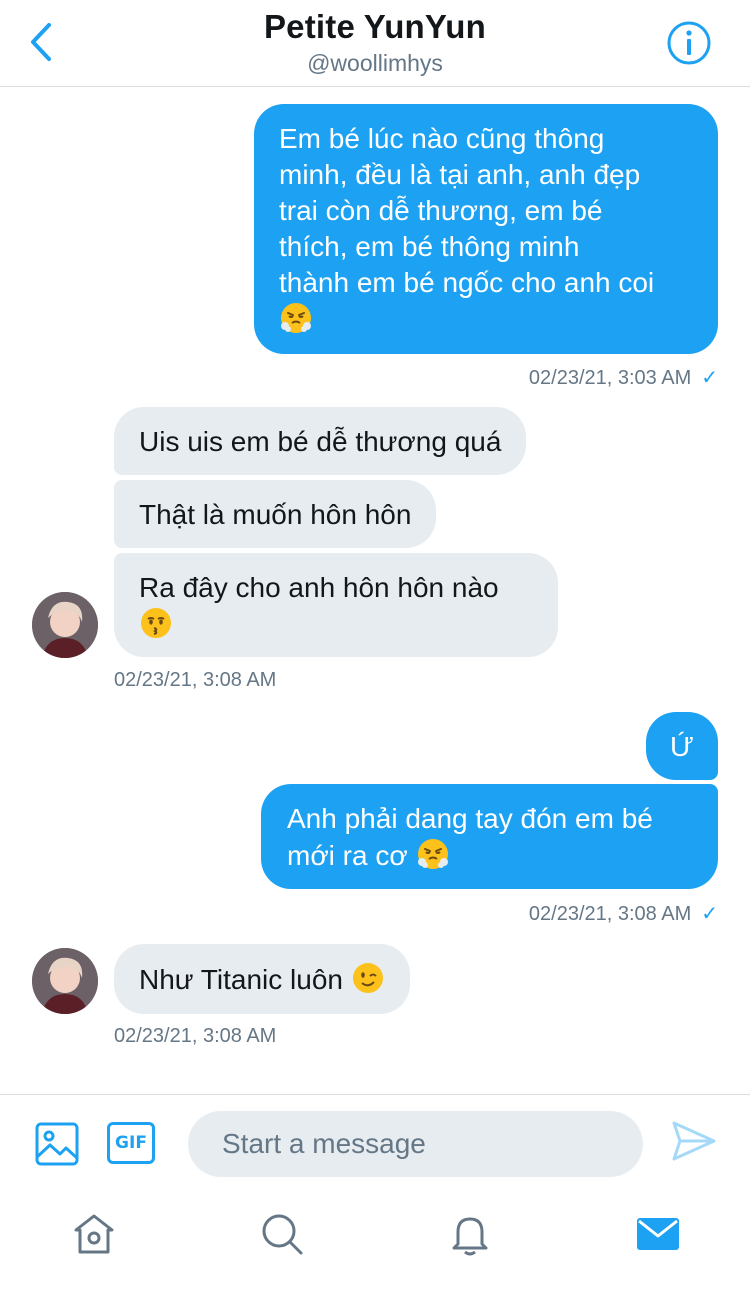 Image resolution: width=750 pixels, height=1292 pixels. I want to click on tab-notifications, so click(470, 1234).